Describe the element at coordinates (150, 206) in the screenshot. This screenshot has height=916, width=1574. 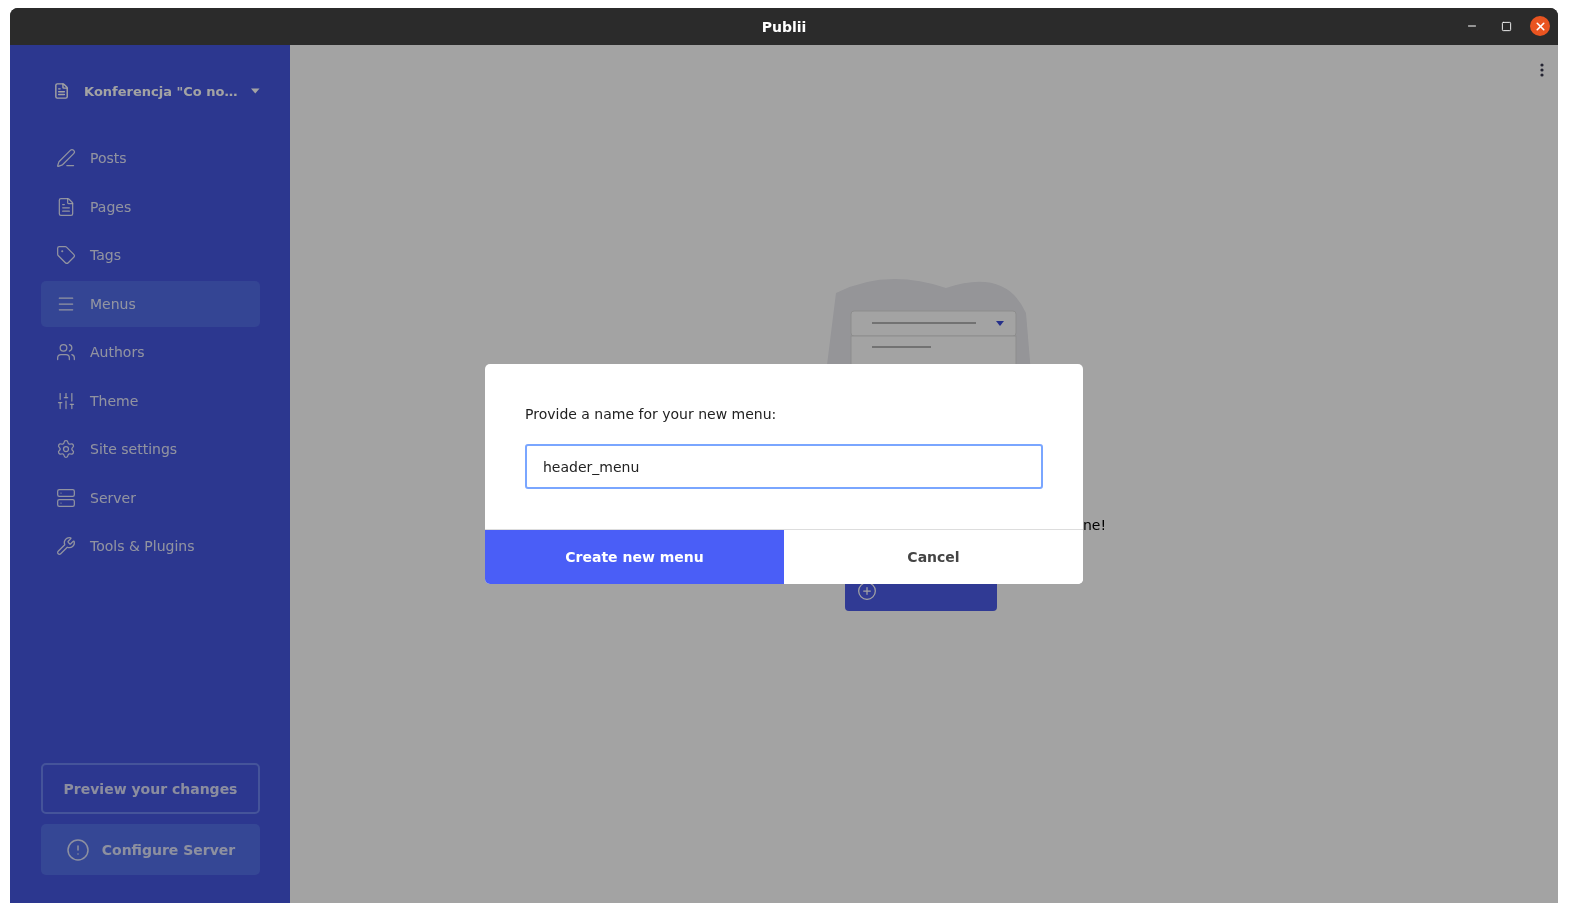
I see `sidebar-item: Pages` at that location.